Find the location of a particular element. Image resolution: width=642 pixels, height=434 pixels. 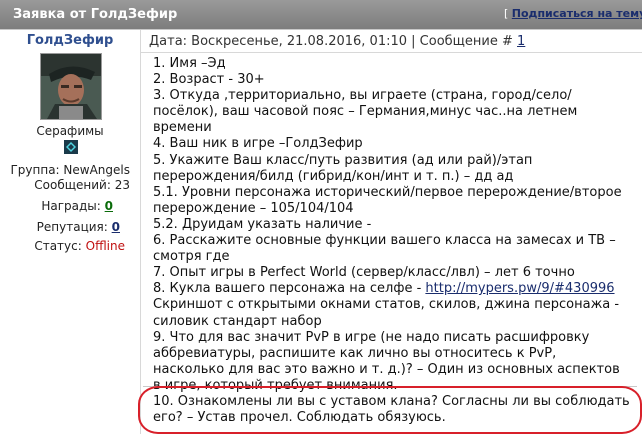

awards-row: Награды: 0 is located at coordinates (56, 206).